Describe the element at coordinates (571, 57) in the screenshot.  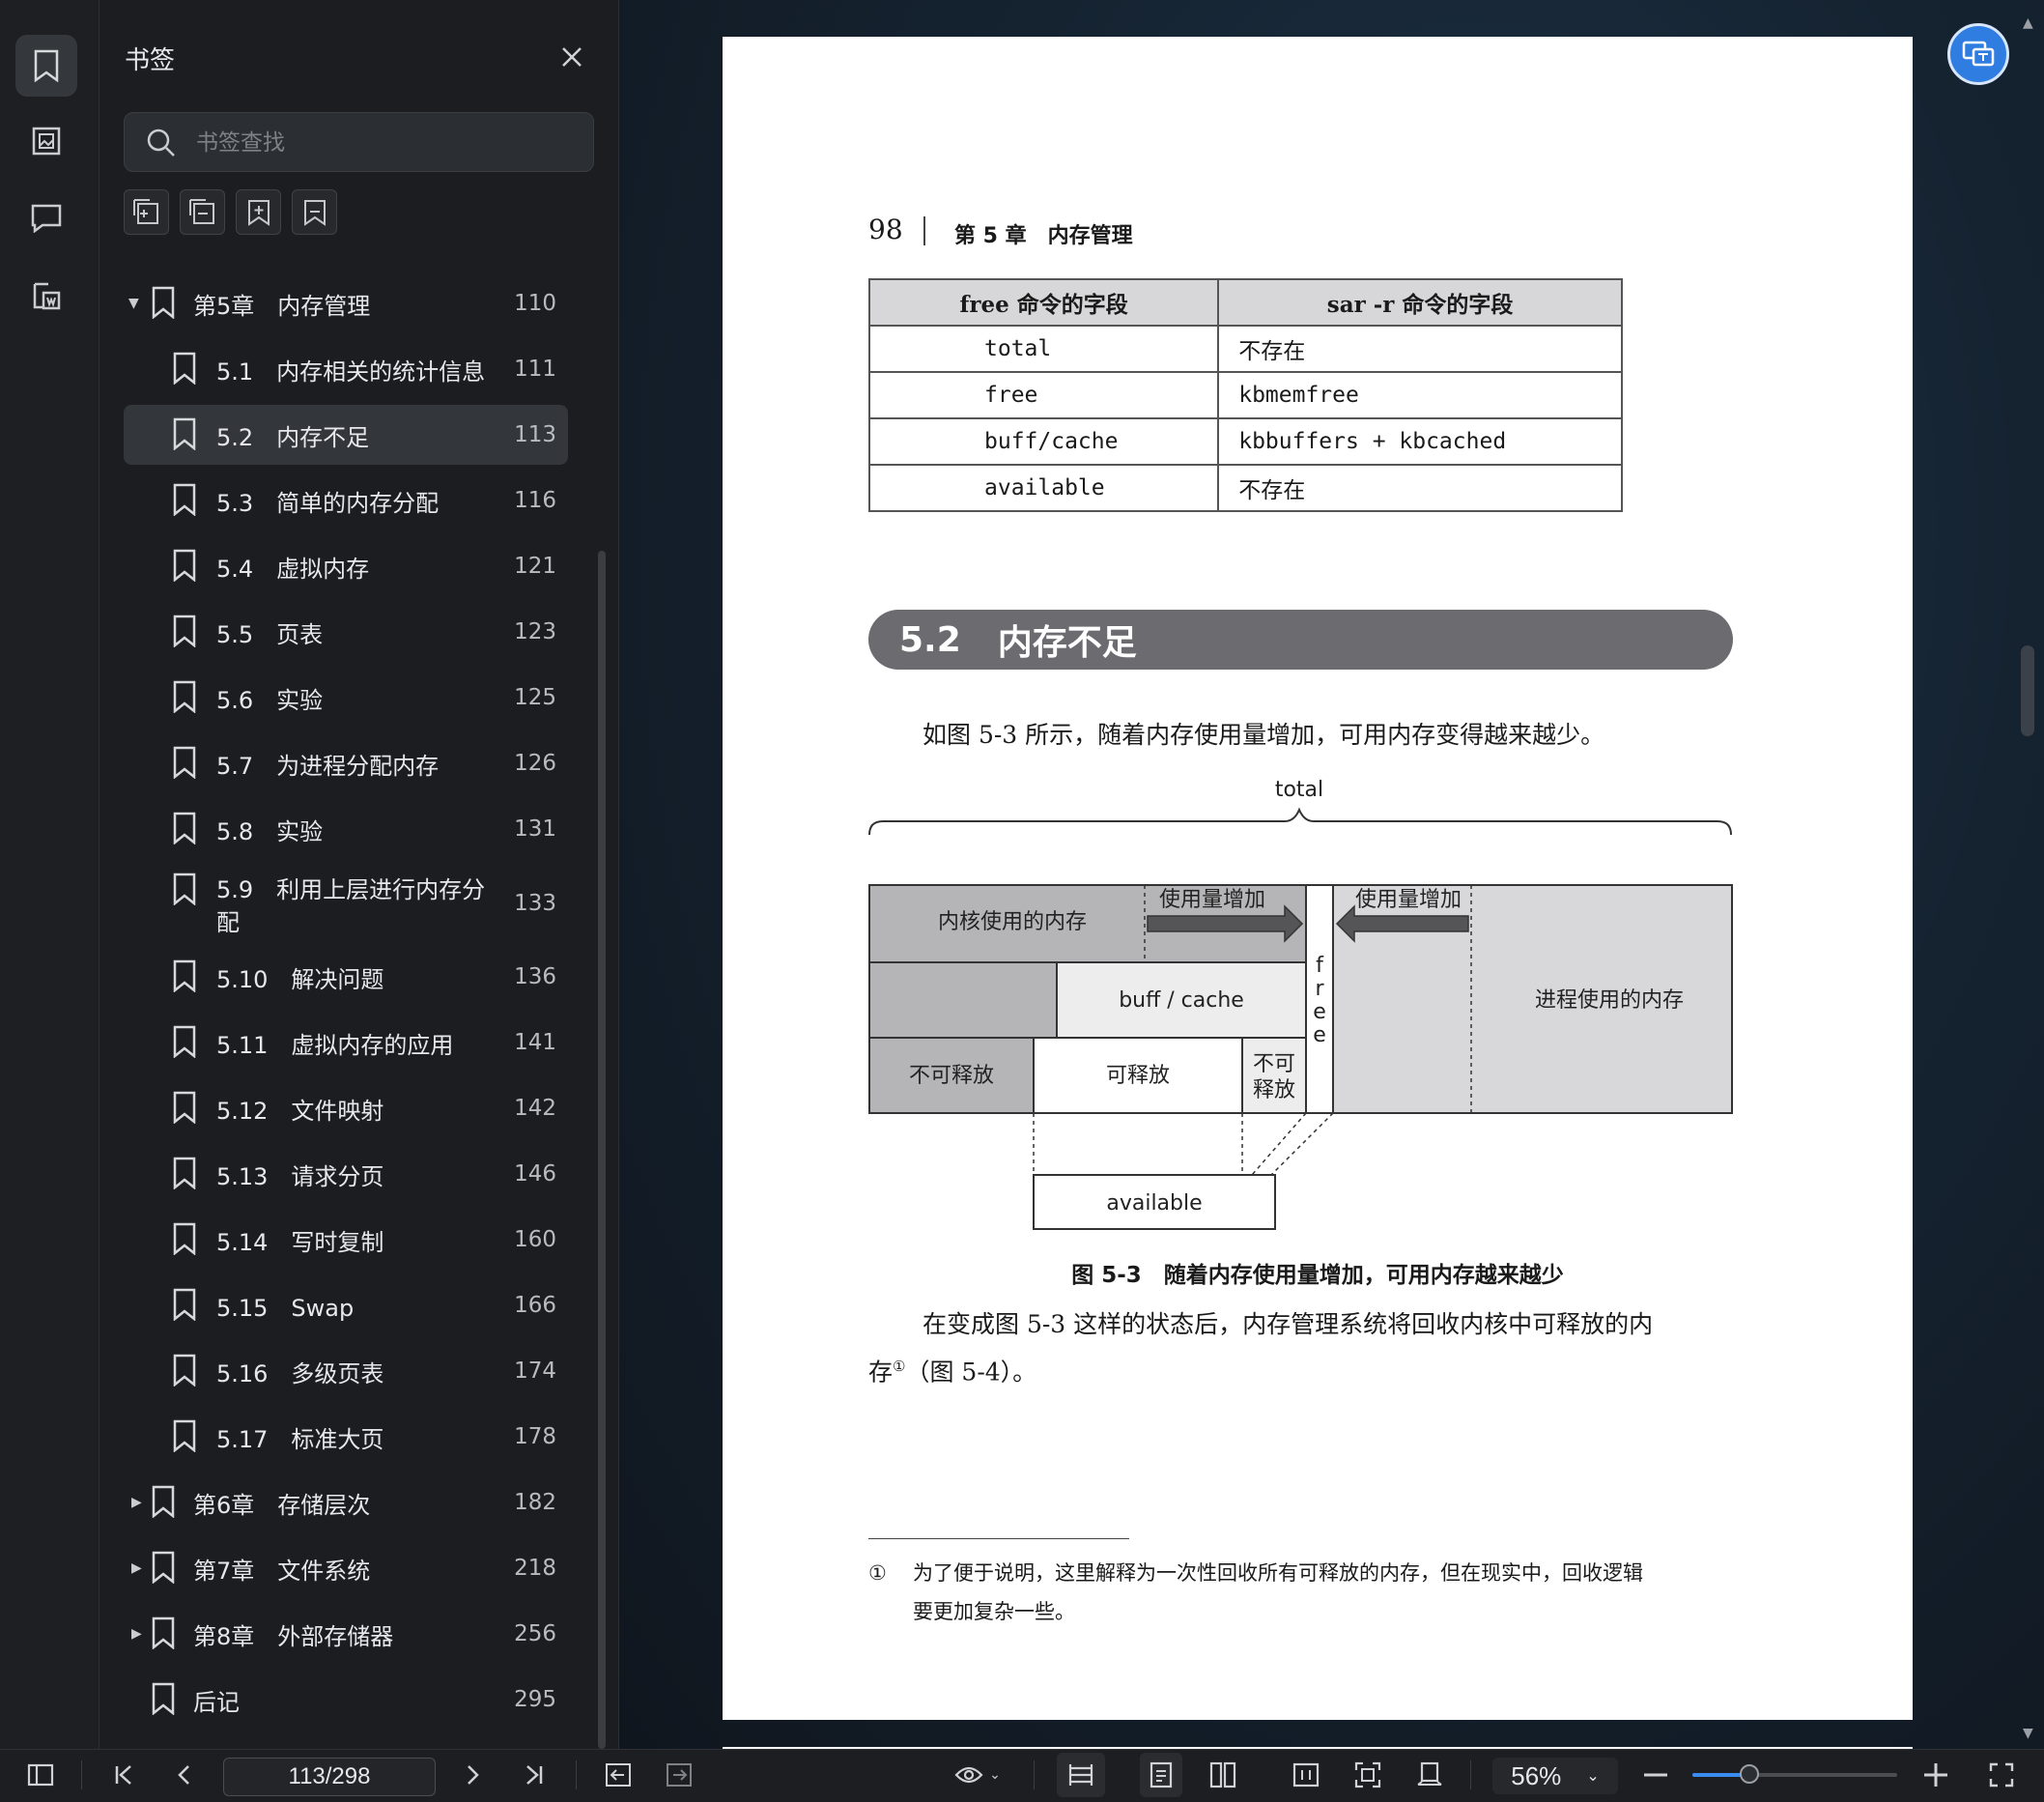
I see `close-icon` at that location.